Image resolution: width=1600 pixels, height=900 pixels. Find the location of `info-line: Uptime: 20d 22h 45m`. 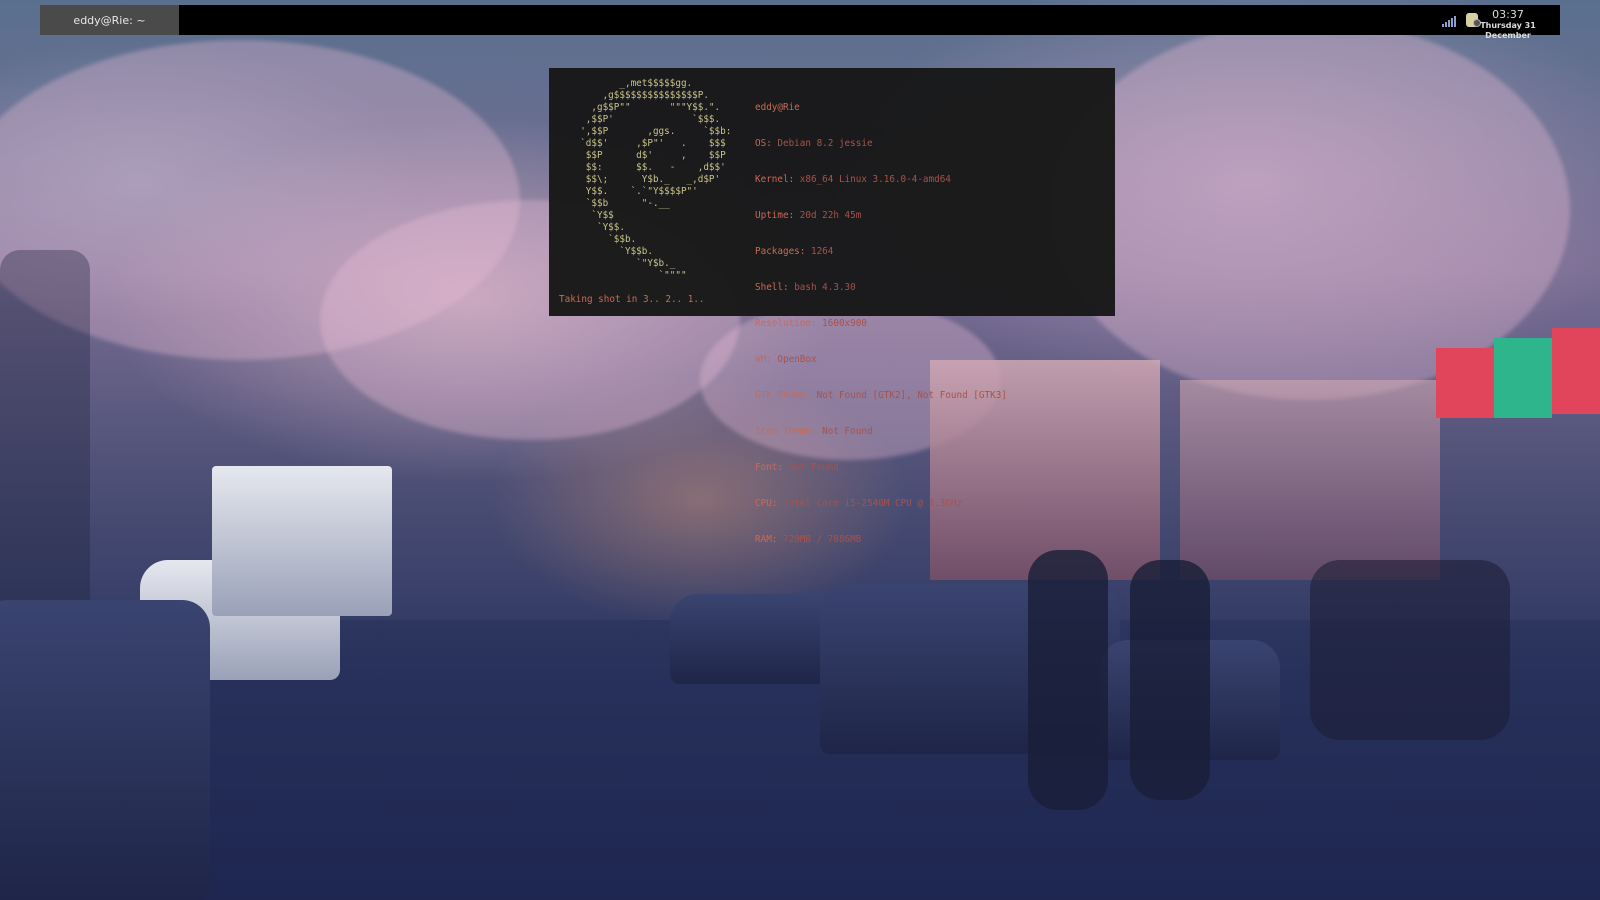

info-line: Uptime: 20d 22h 45m is located at coordinates (881, 216).